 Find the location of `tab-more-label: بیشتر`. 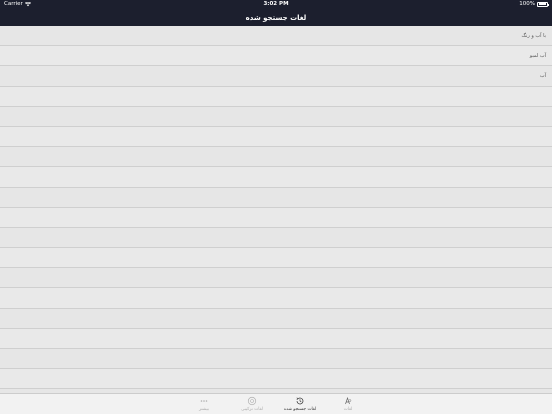

tab-more-label: بیشتر is located at coordinates (204, 409).